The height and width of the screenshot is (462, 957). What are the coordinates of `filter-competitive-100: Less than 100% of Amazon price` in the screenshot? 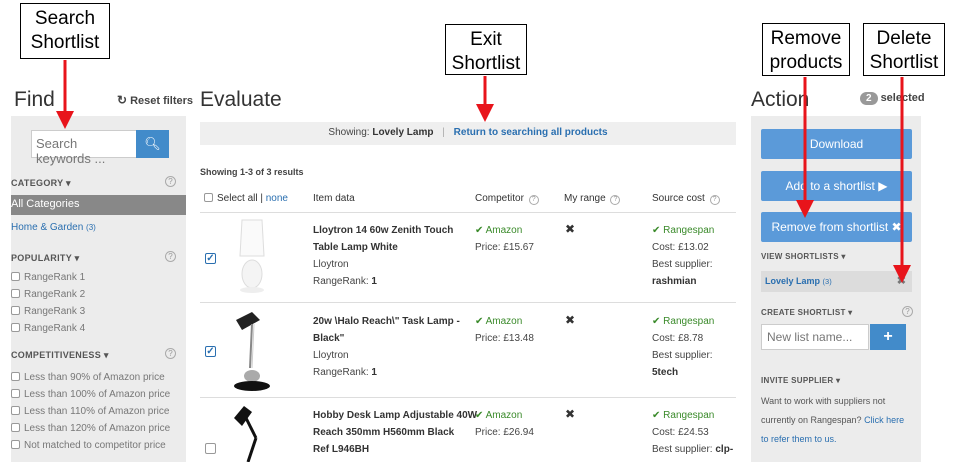 It's located at (90, 394).